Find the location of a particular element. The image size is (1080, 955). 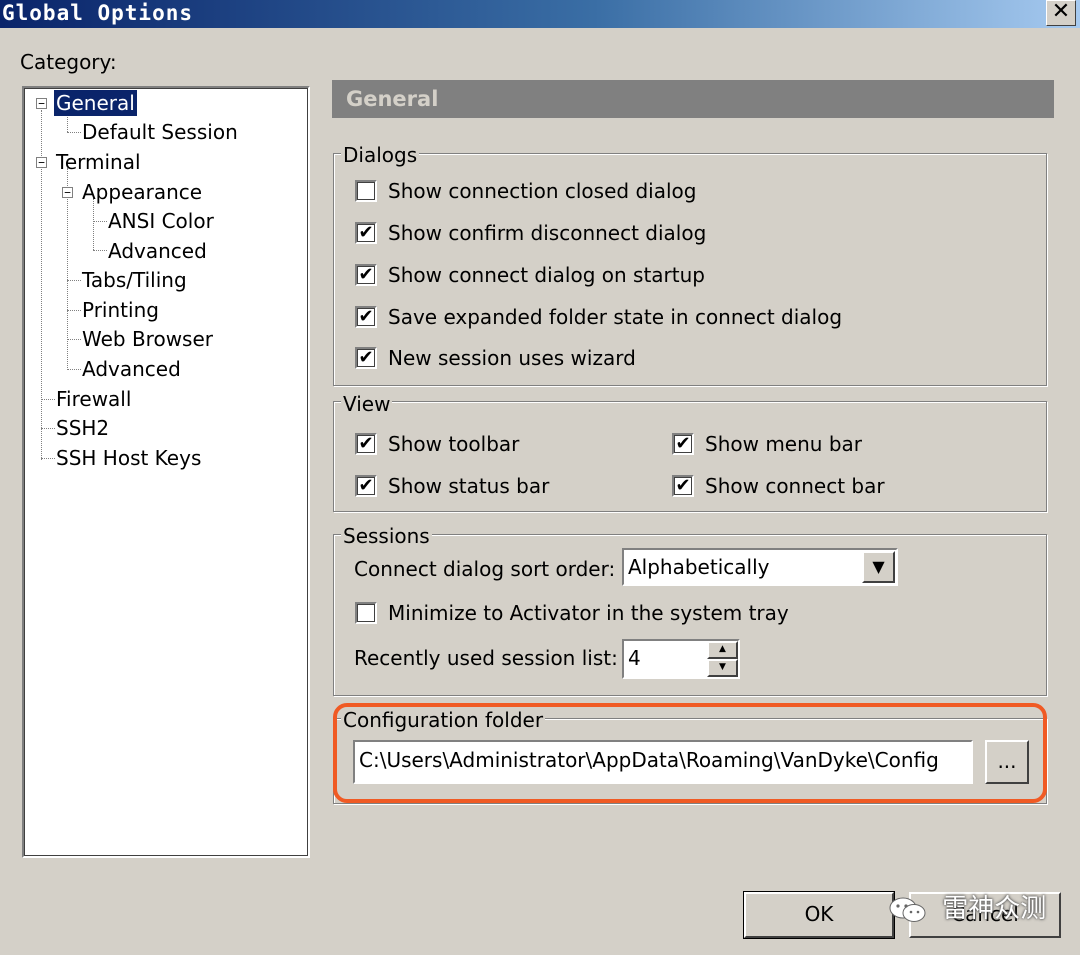

tree-item-tabs-tiling: Tabs/Tiling is located at coordinates (134, 280).